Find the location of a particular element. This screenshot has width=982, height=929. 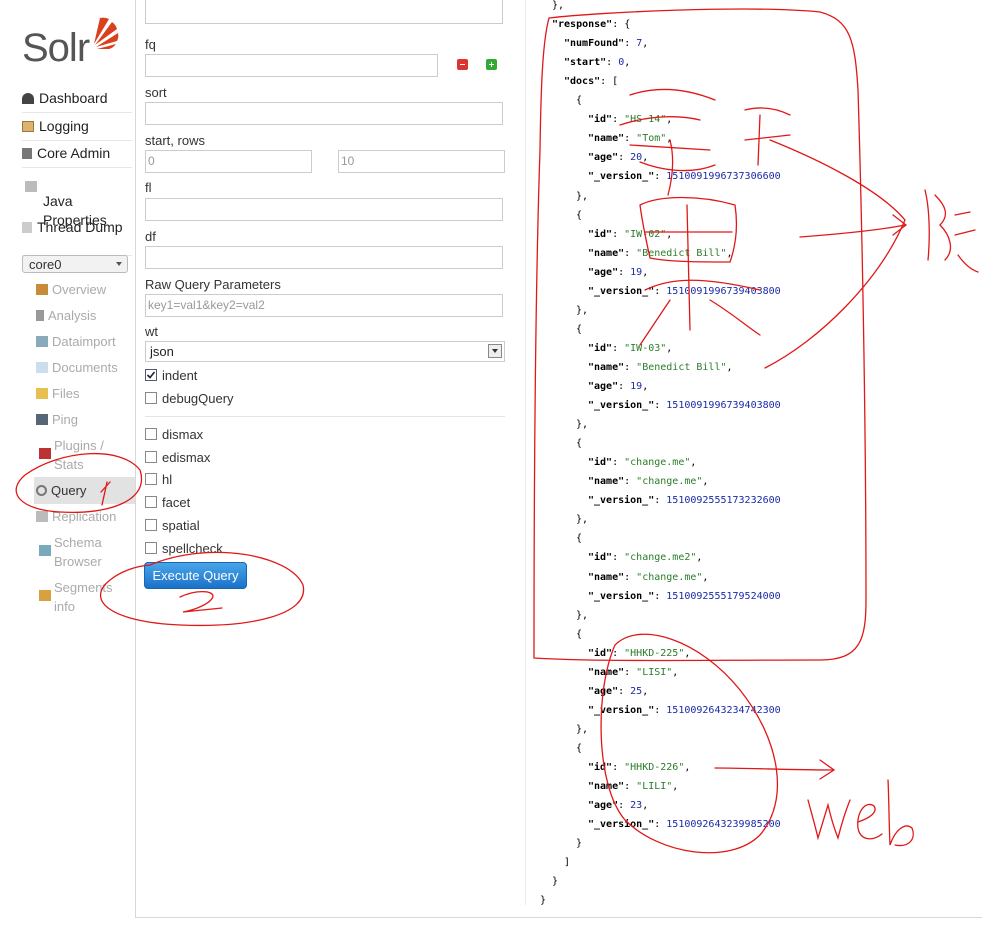

spatial-checkbox is located at coordinates (151, 525).